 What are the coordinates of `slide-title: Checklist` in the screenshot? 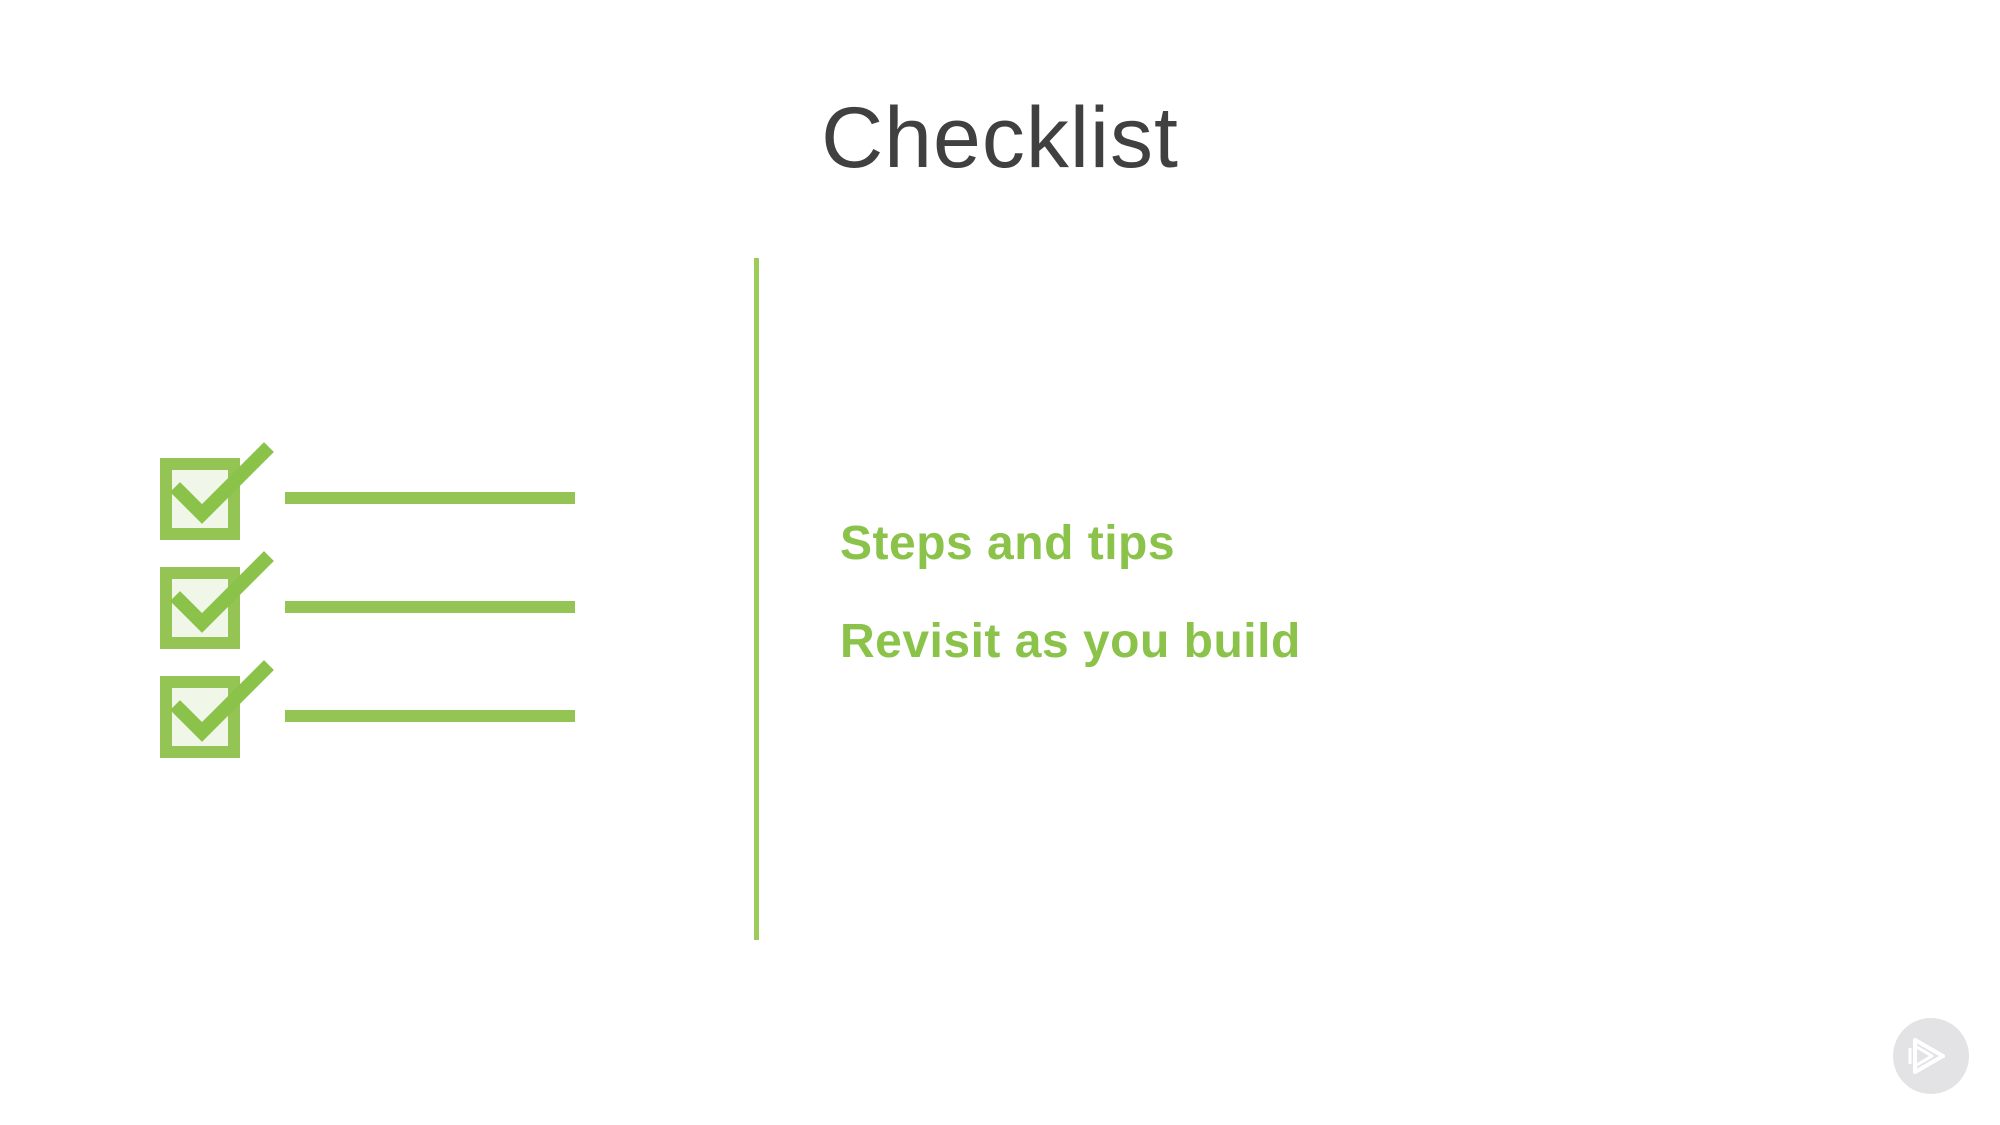 It's located at (1000, 138).